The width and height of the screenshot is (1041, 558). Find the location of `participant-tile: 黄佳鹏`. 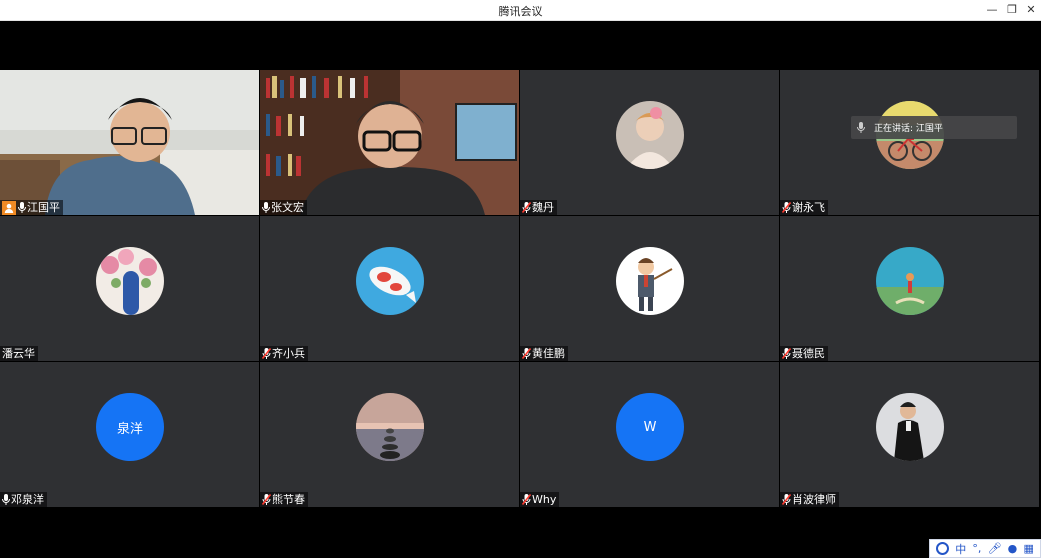

participant-tile: 黄佳鹏 is located at coordinates (649, 288).